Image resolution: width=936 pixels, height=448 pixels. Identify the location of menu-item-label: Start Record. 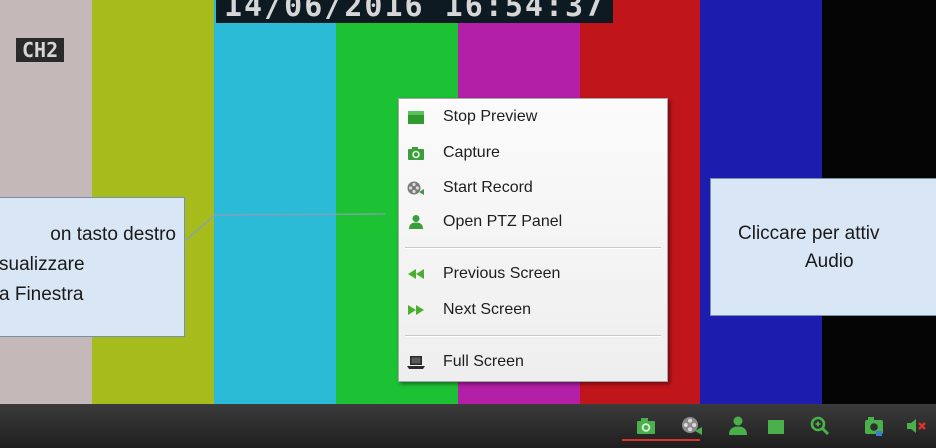
(488, 187).